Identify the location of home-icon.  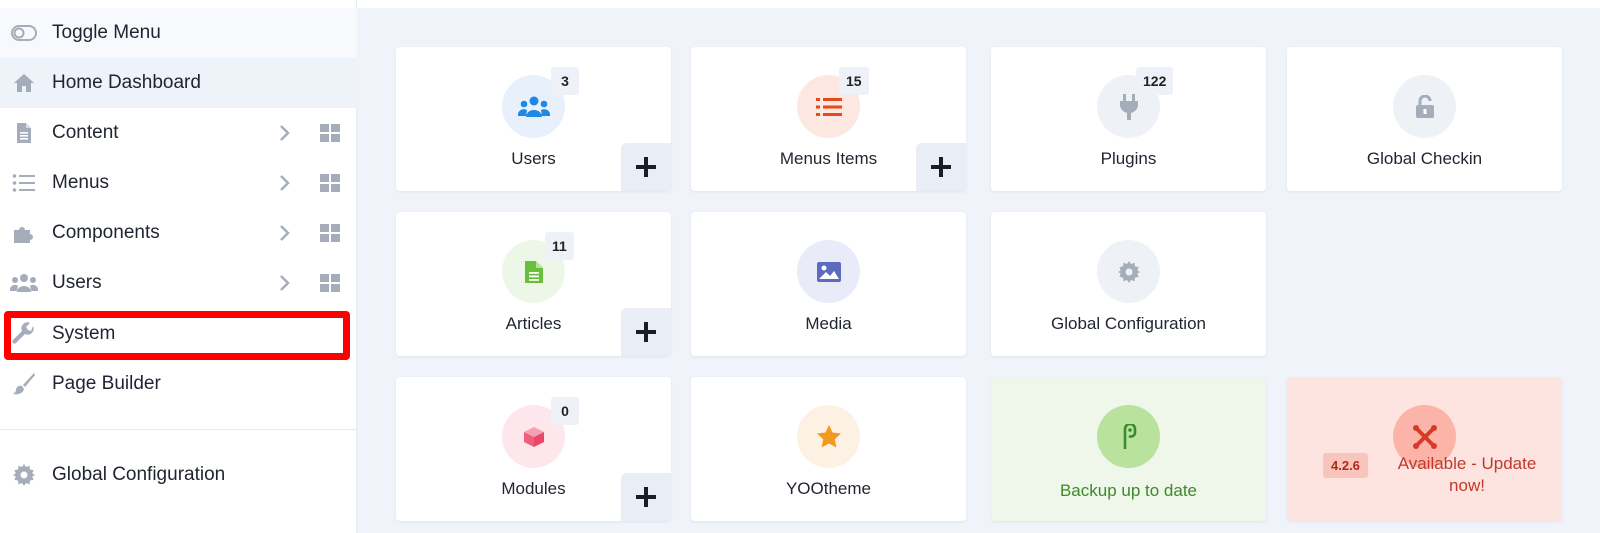
(24, 83).